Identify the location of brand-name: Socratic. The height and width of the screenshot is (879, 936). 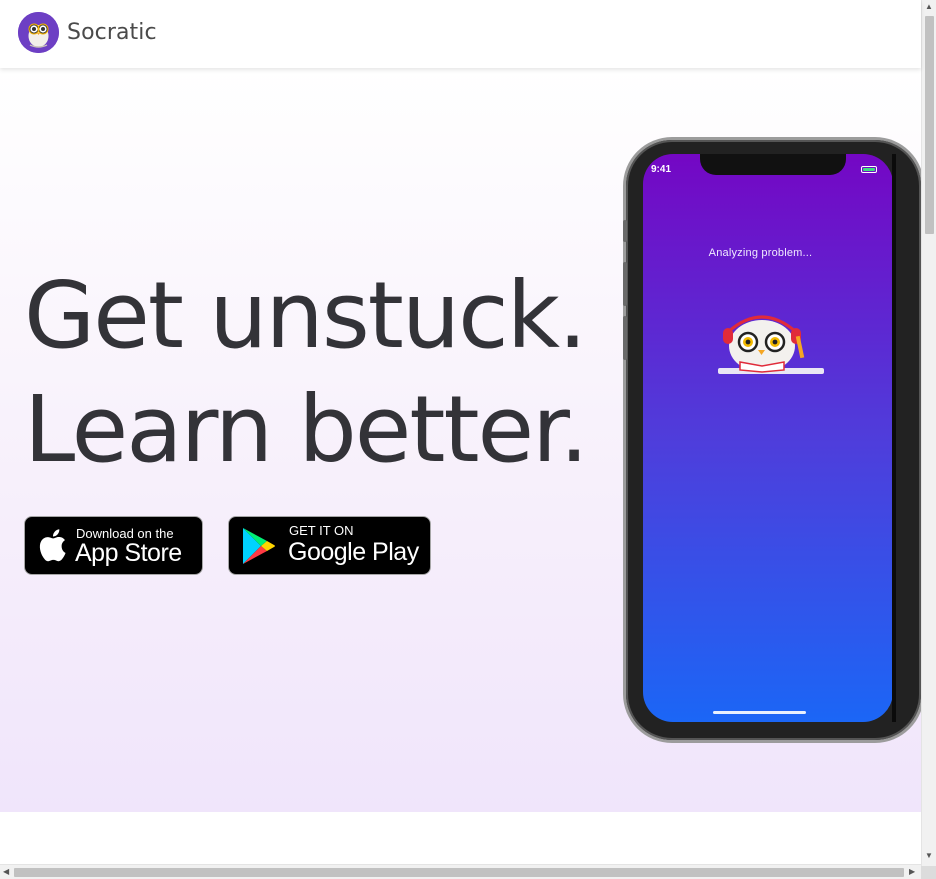
(112, 32).